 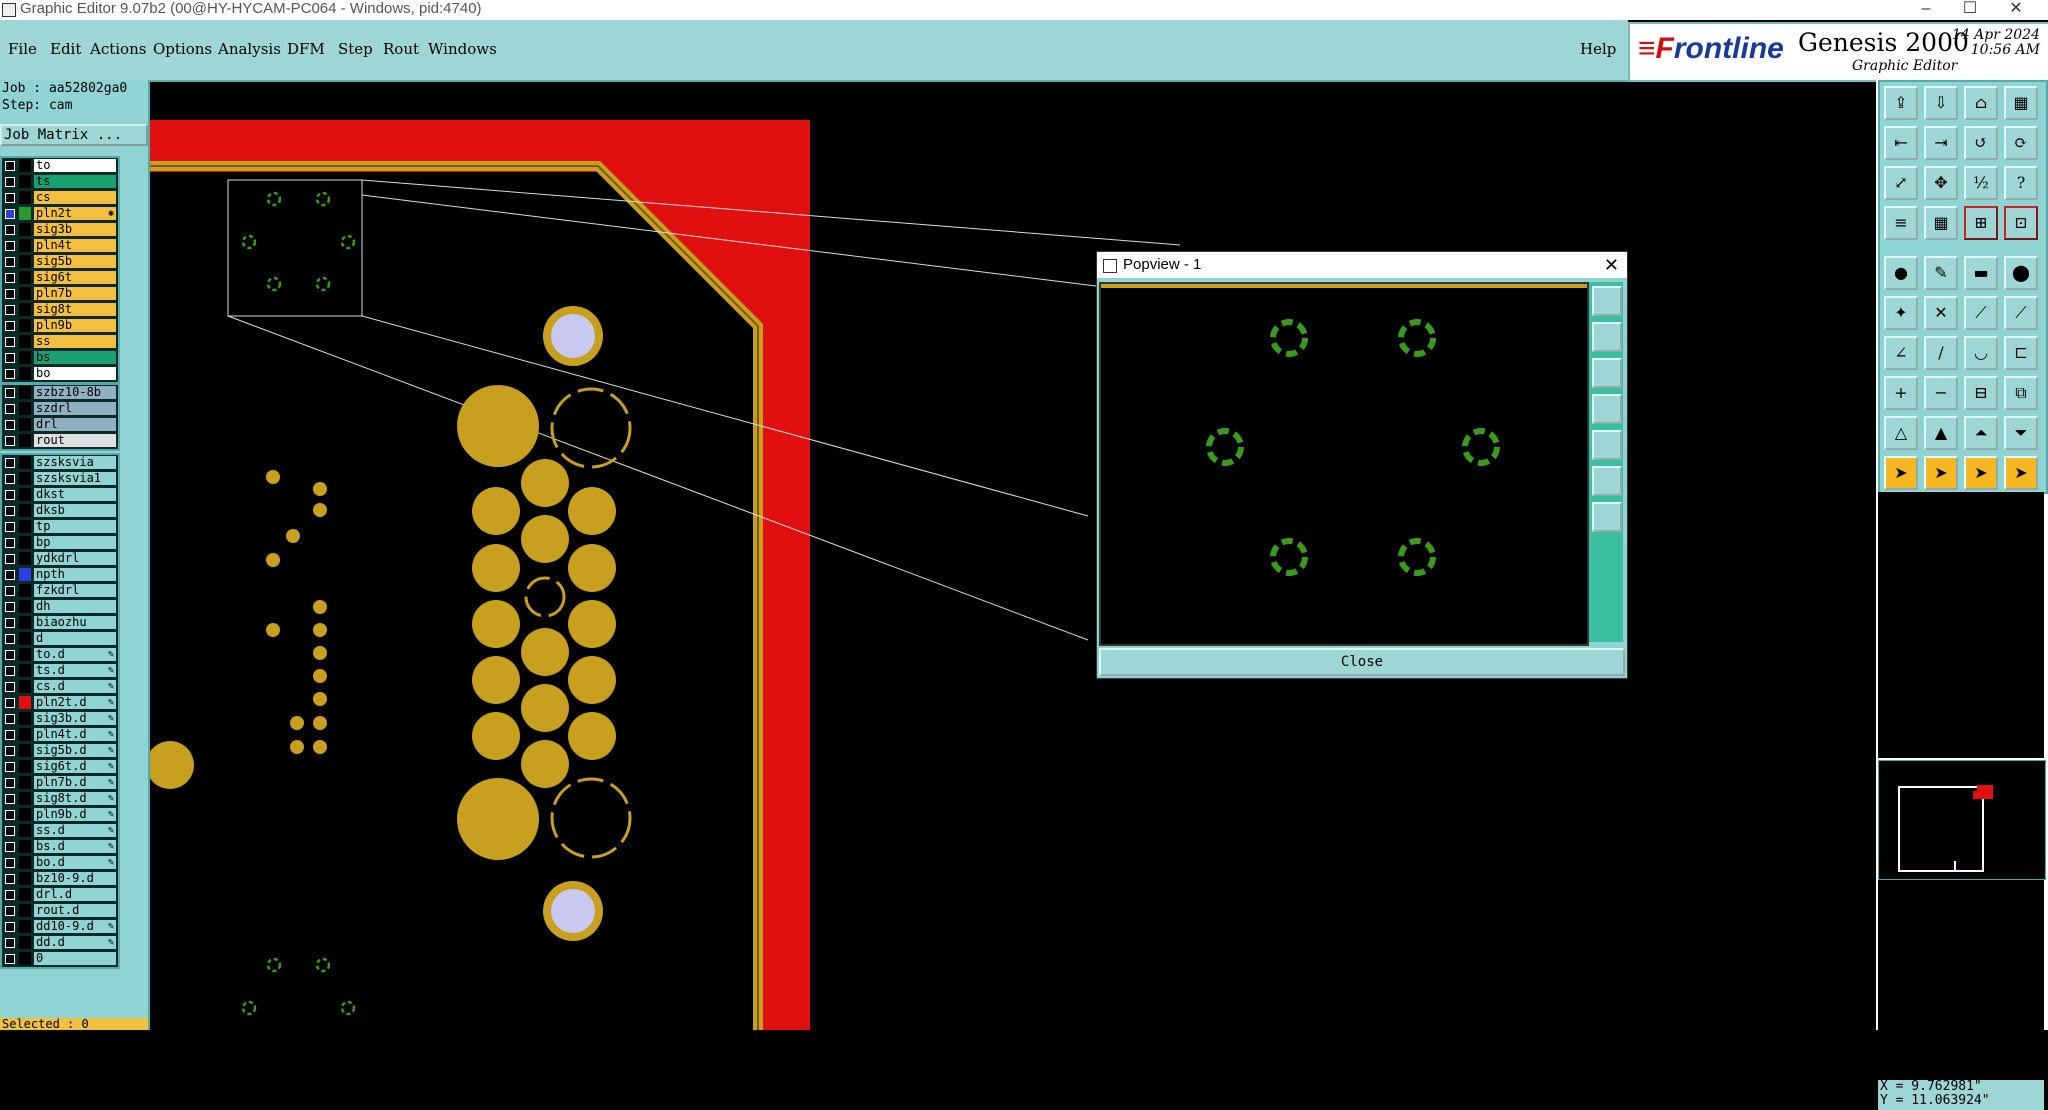 I want to click on layer-row: bo.d ✎, so click(x=60, y=863).